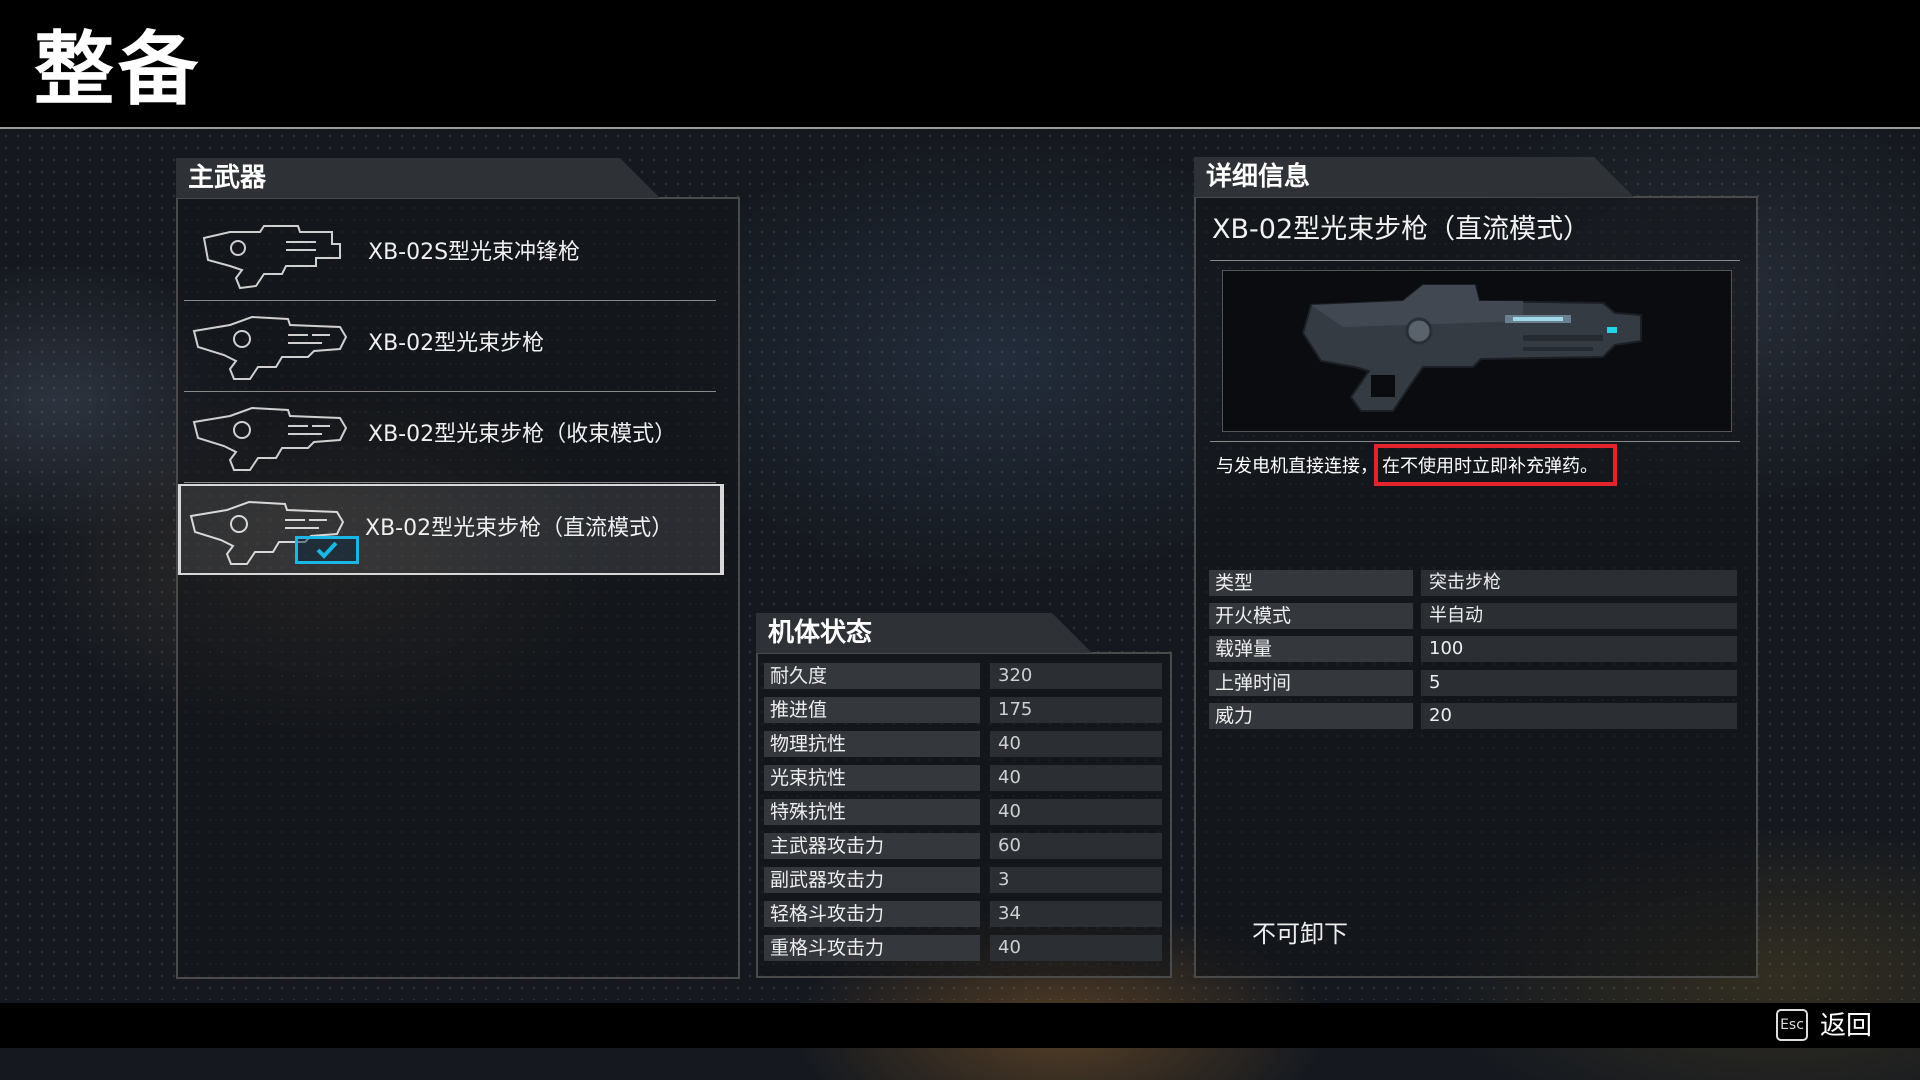 This screenshot has width=1920, height=1080. Describe the element at coordinates (820, 633) in the screenshot. I see `status-panel-title: 机体状态` at that location.